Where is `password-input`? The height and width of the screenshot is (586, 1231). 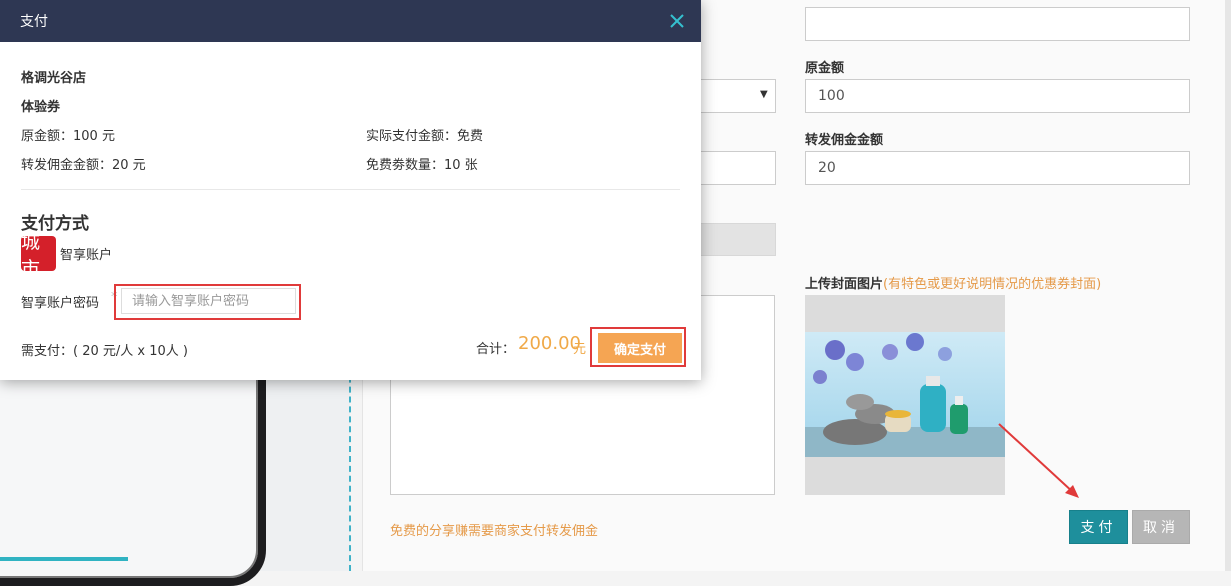
password-input is located at coordinates (208, 301).